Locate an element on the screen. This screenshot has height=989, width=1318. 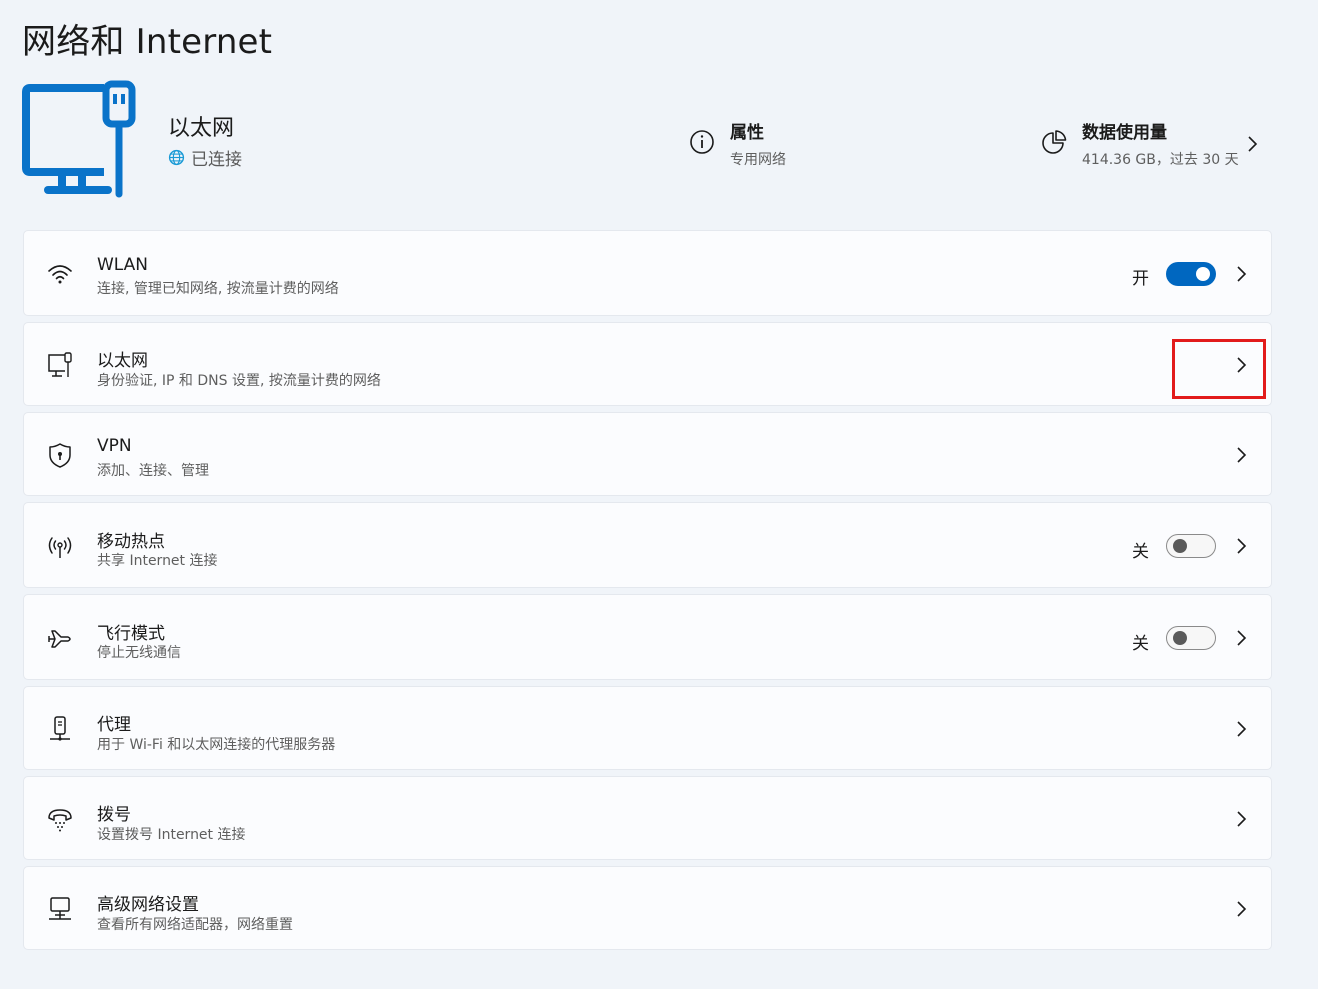
wlan-toggle is located at coordinates (1191, 274).